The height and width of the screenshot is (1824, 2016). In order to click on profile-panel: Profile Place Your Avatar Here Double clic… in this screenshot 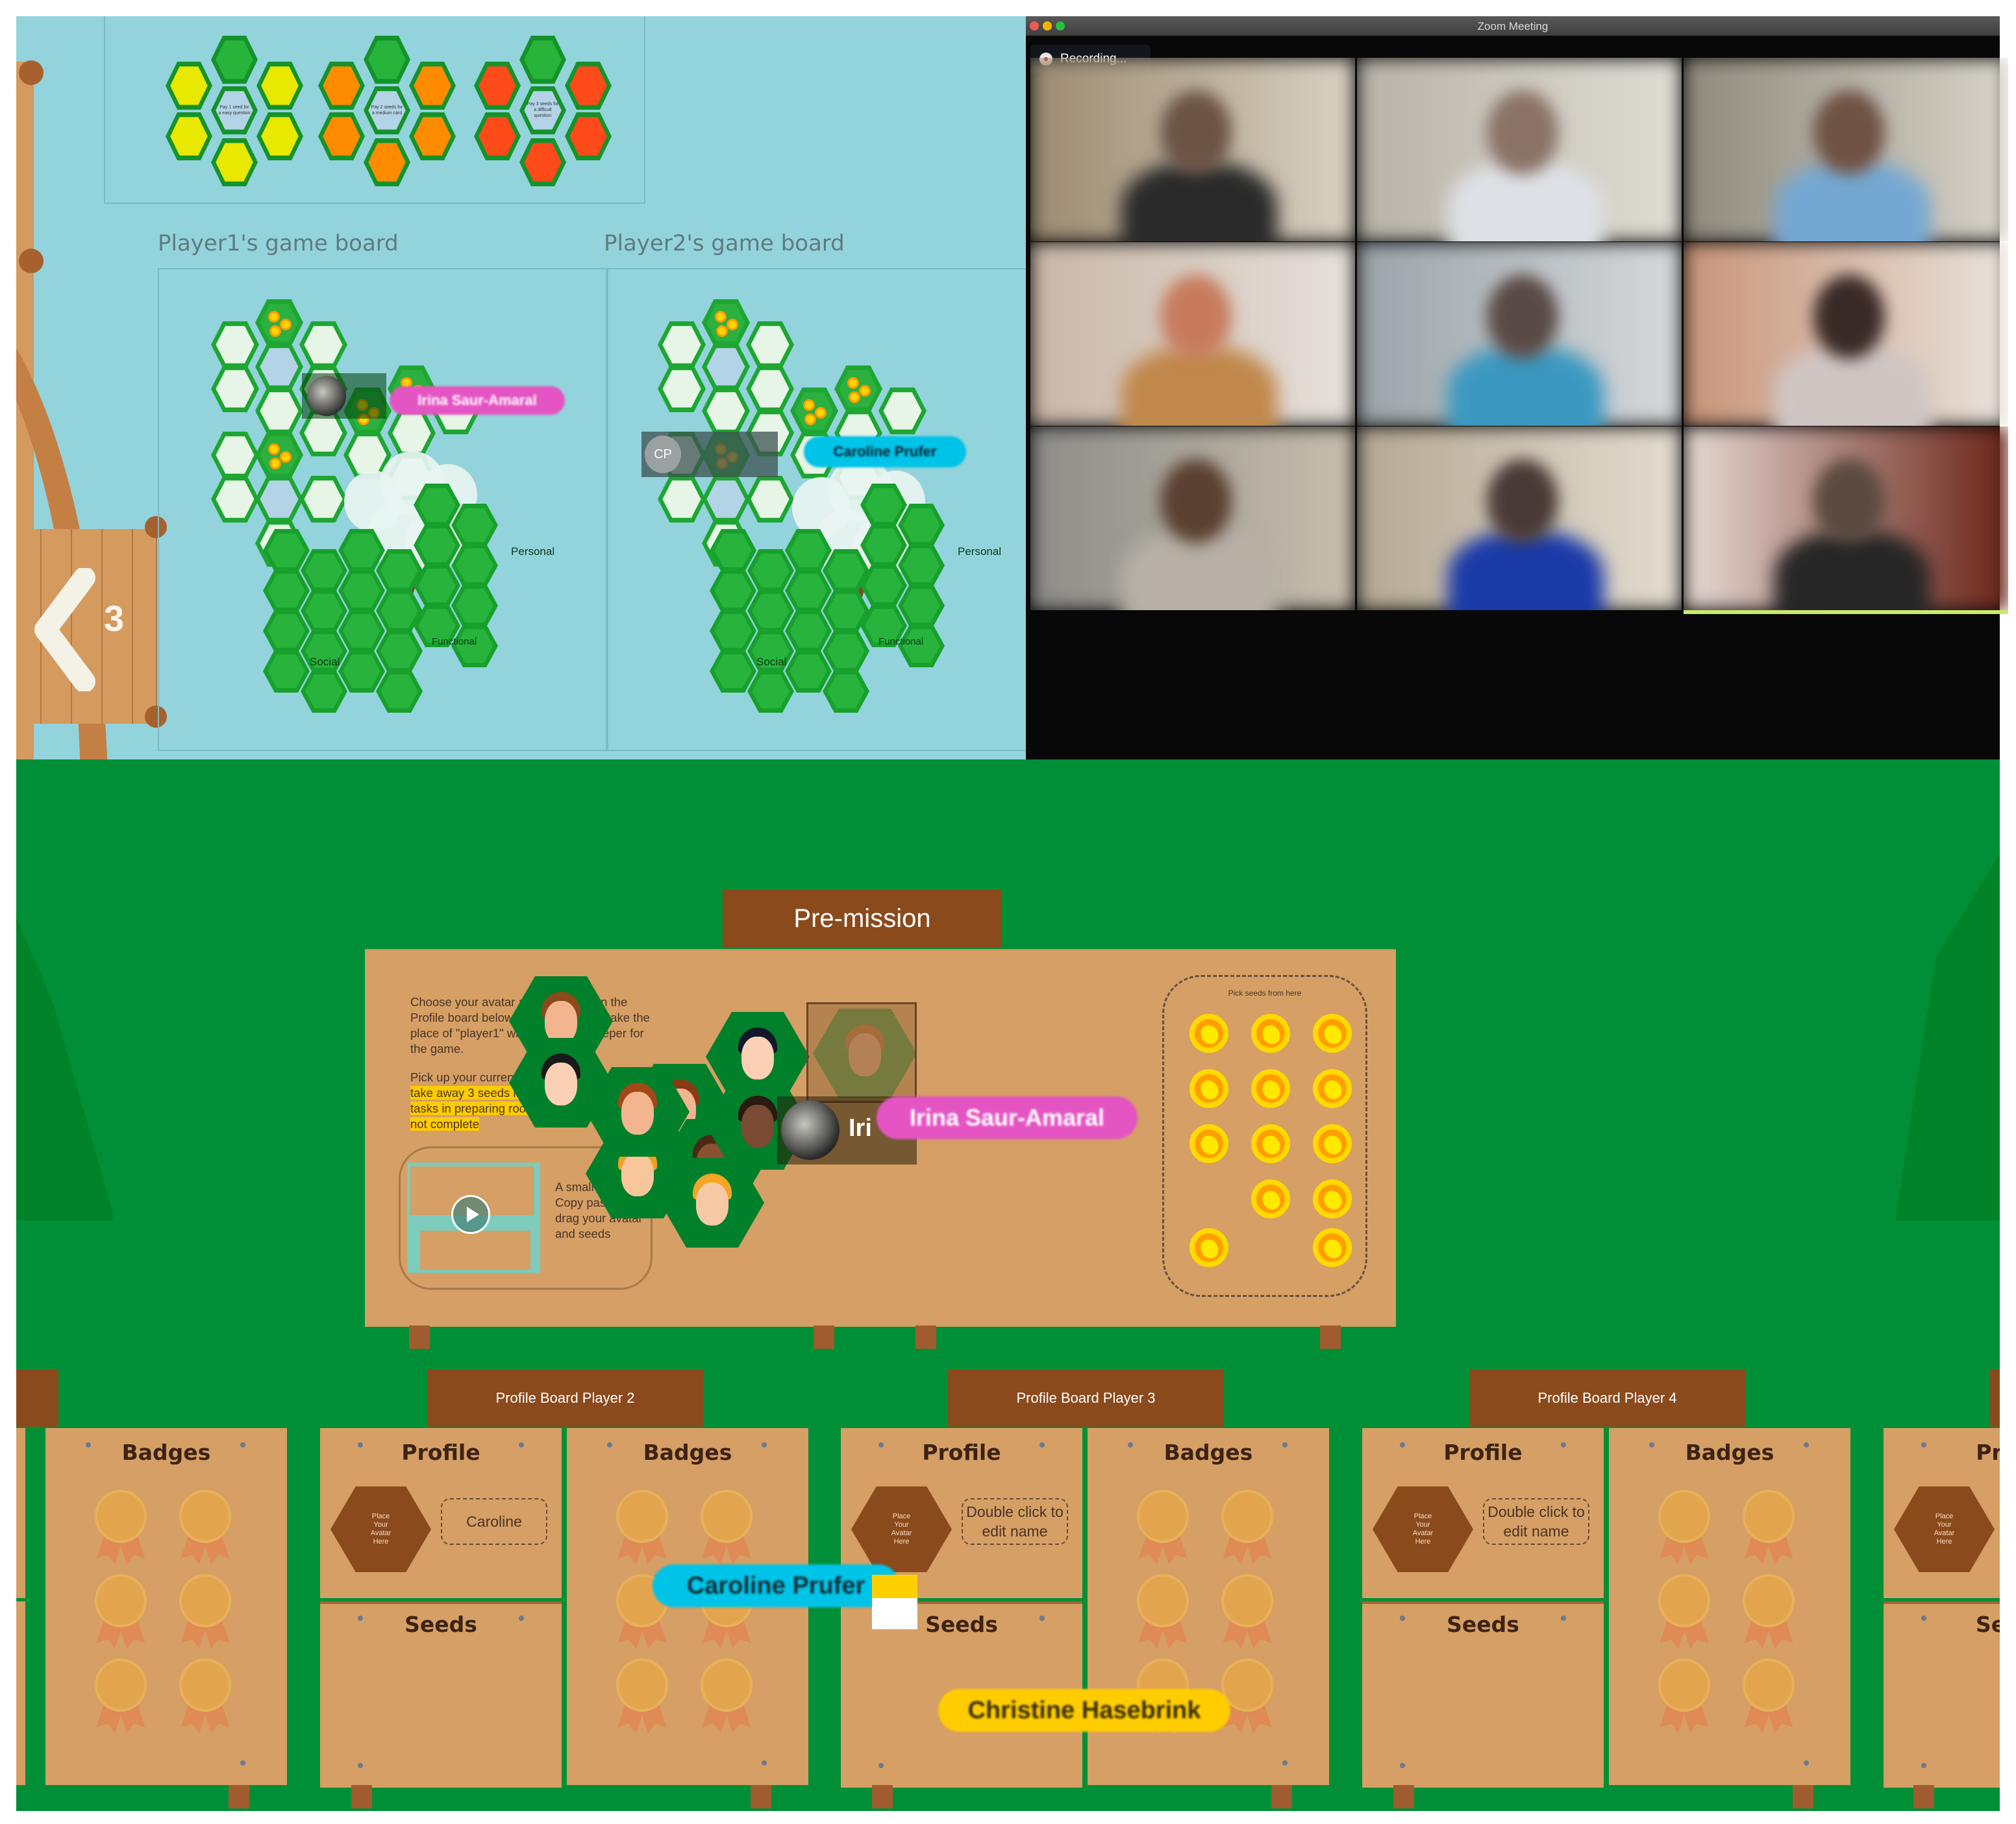, I will do `click(1483, 1513)`.